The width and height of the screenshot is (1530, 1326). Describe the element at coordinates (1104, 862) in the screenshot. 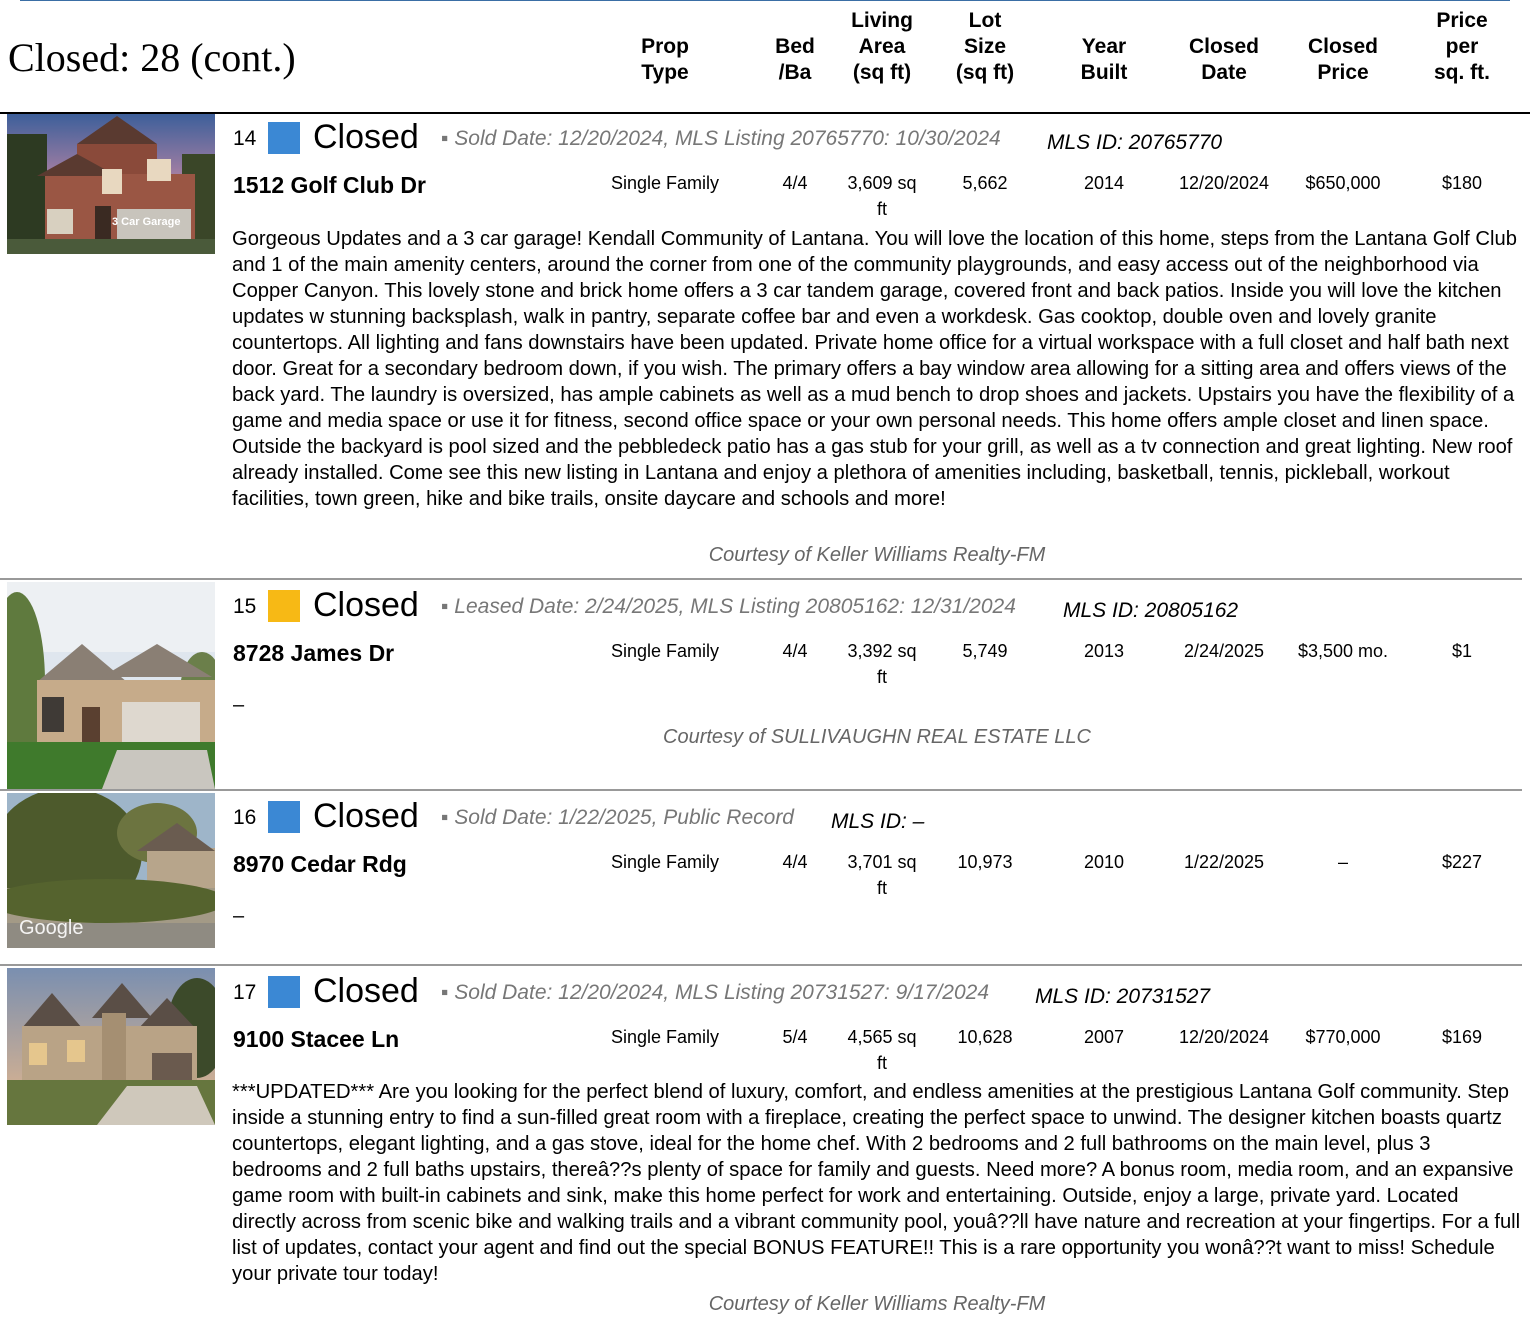

I see `year-built: 2010` at that location.